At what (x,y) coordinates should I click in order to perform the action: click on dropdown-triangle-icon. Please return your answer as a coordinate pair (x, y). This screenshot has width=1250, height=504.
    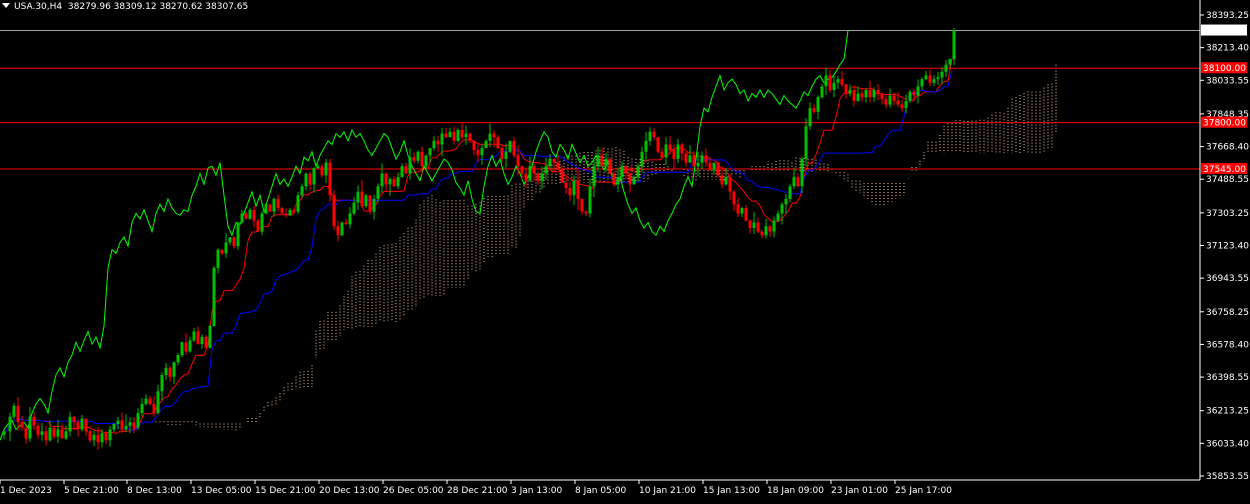
    Looking at the image, I should click on (6, 5).